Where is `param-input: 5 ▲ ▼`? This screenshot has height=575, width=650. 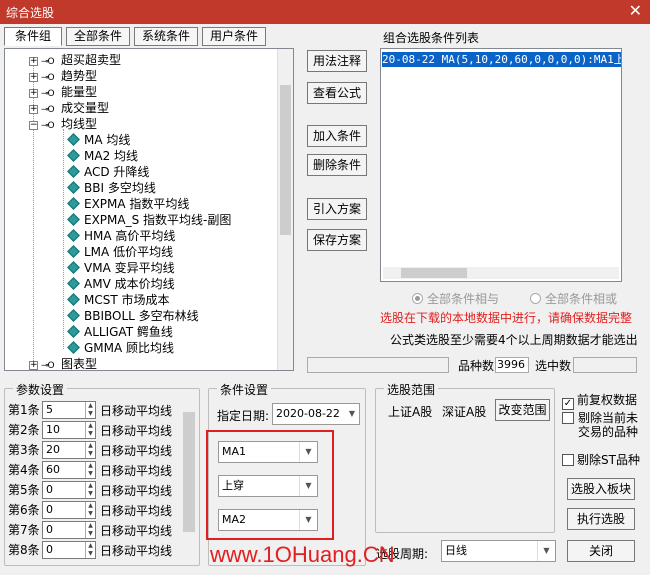 param-input: 5 ▲ ▼ is located at coordinates (69, 410).